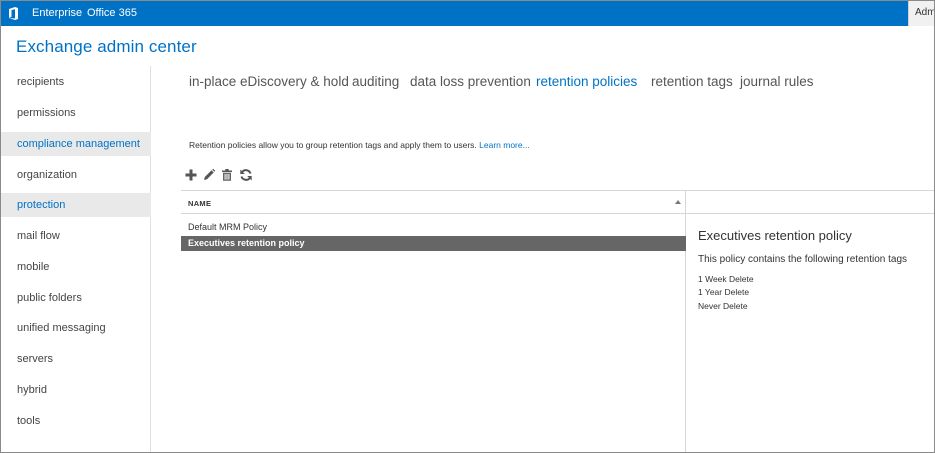 The image size is (935, 453). Describe the element at coordinates (76, 205) in the screenshot. I see `nav-item-protection: protection` at that location.